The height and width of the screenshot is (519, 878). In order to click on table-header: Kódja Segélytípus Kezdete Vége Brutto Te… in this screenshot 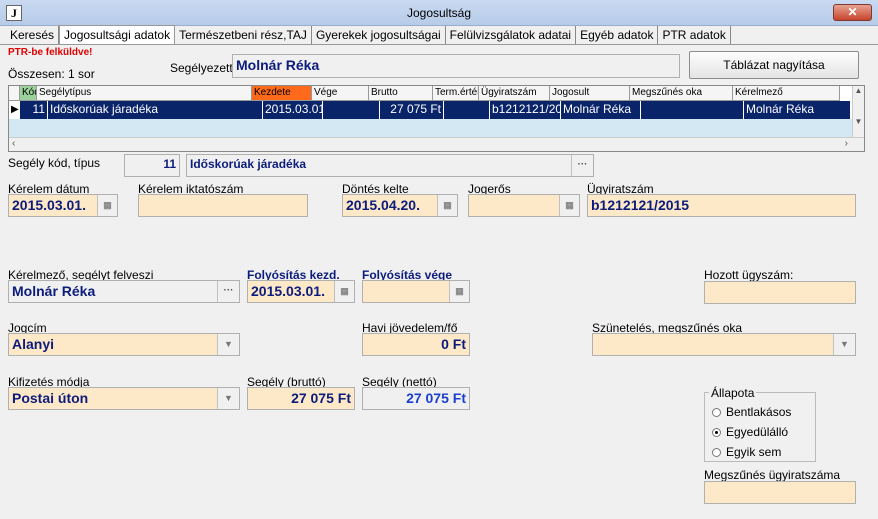, I will do `click(424, 93)`.